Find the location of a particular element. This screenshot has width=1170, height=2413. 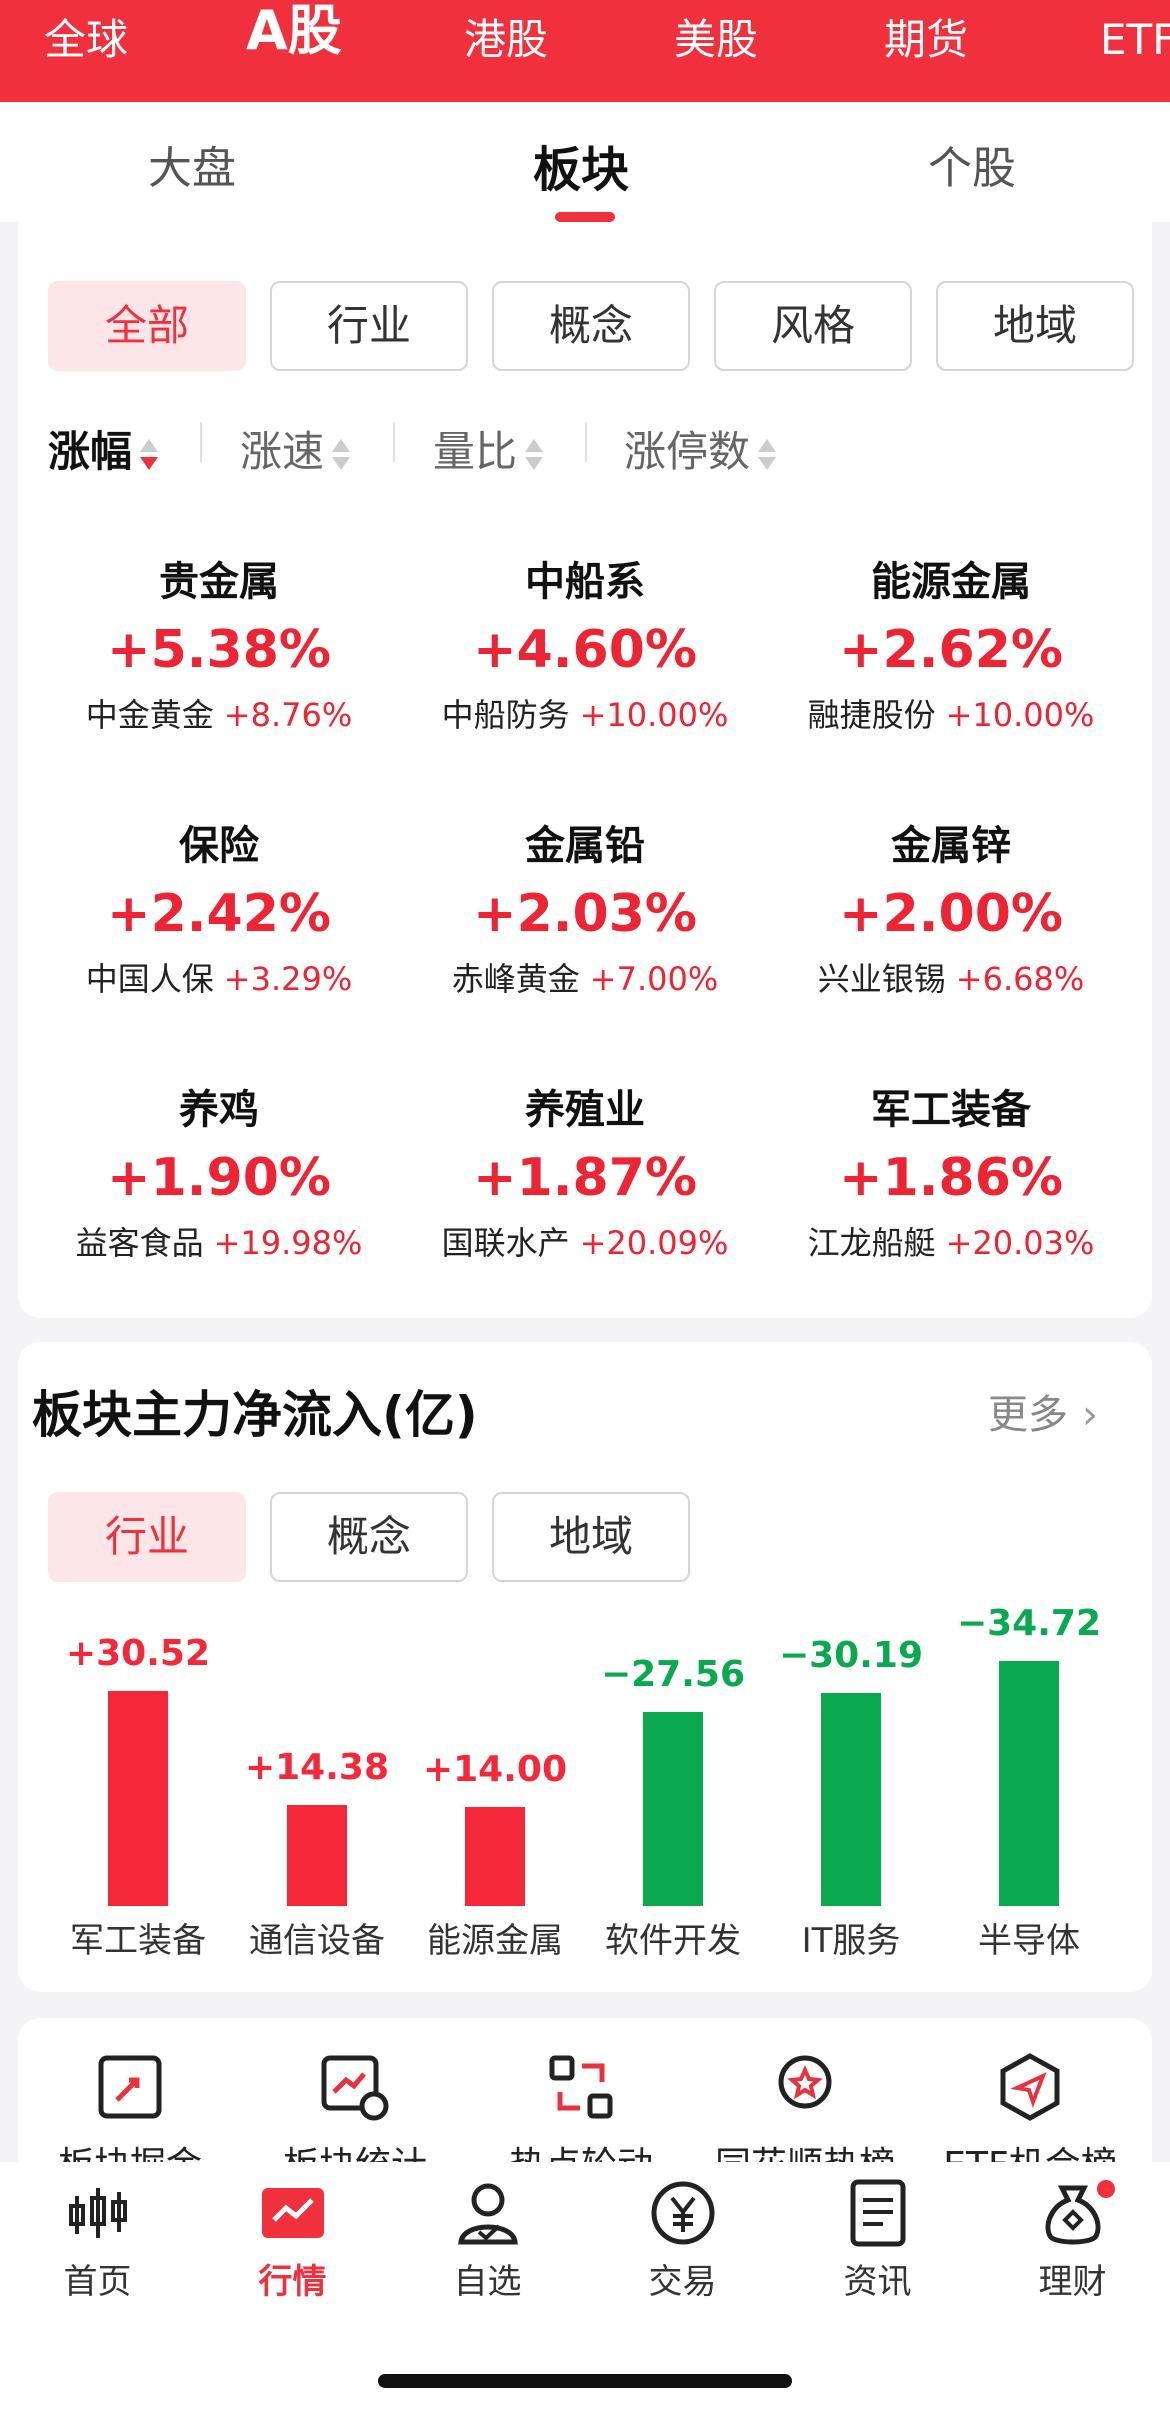

tool-sector-mining: 板块掘金 is located at coordinates (130, 2107).